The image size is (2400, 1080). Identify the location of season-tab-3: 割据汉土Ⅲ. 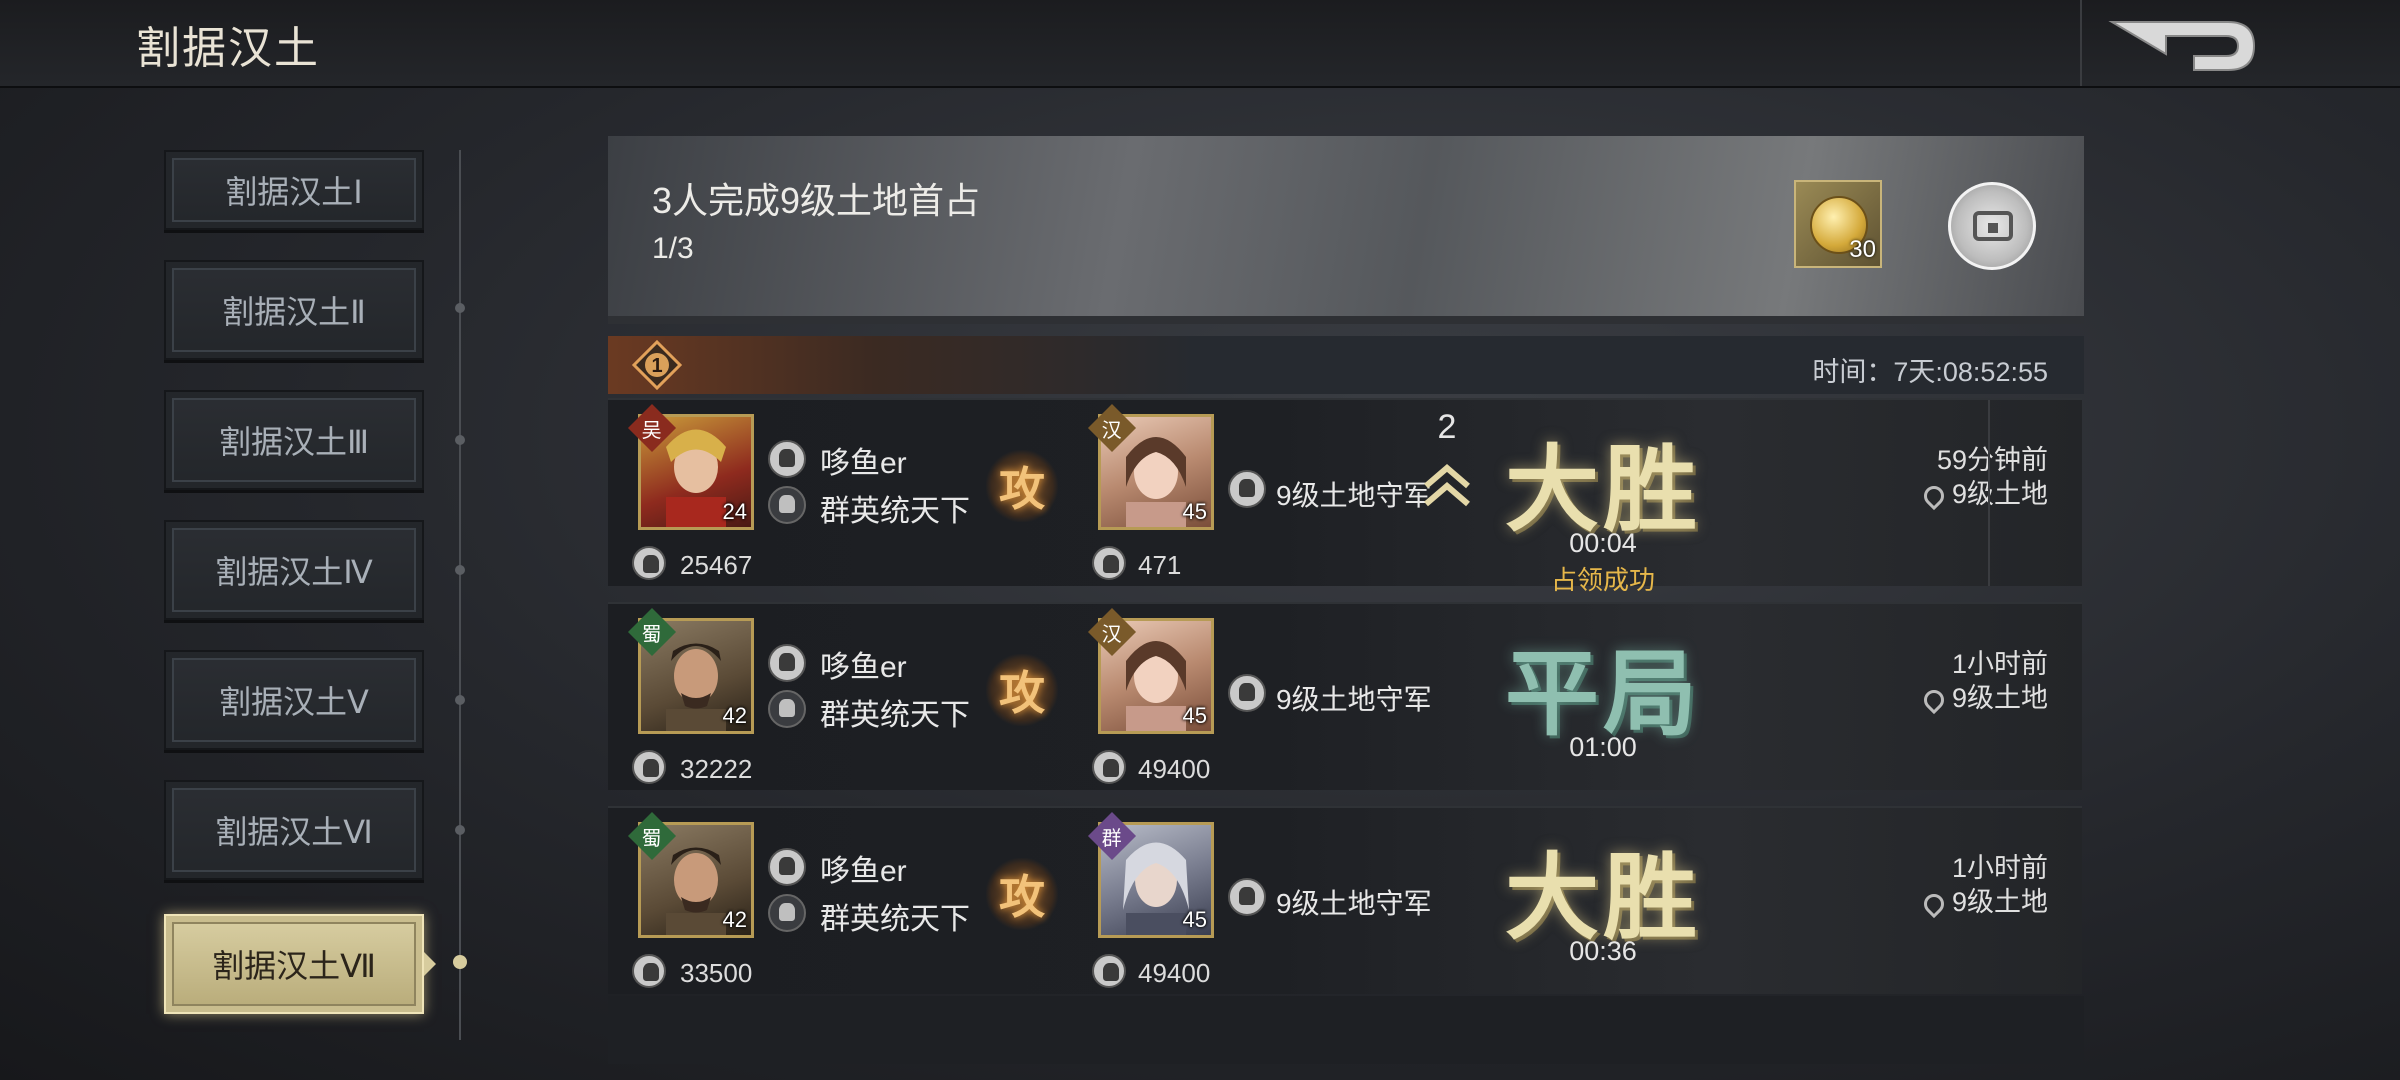
(294, 440).